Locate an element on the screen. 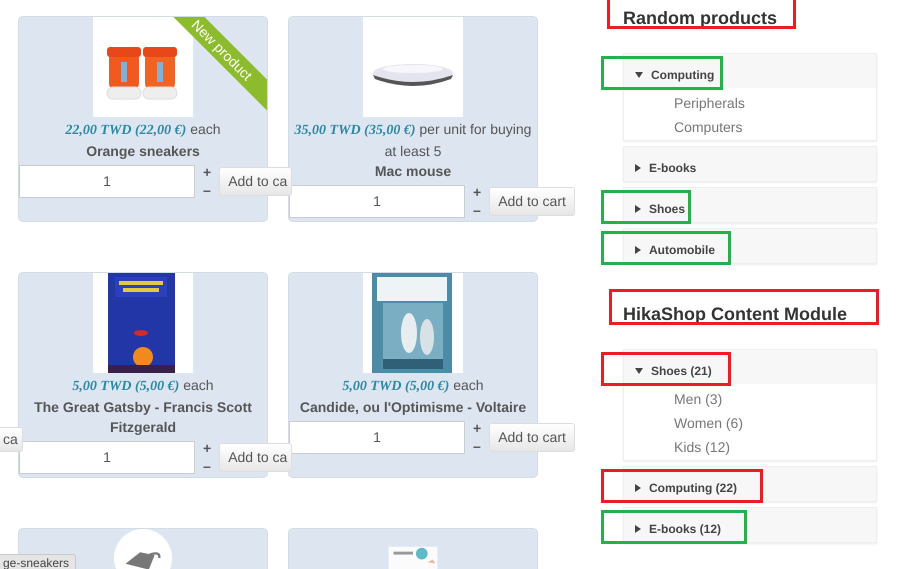 This screenshot has width=912, height=569. subcategory-link: Women (6) is located at coordinates (750, 424).